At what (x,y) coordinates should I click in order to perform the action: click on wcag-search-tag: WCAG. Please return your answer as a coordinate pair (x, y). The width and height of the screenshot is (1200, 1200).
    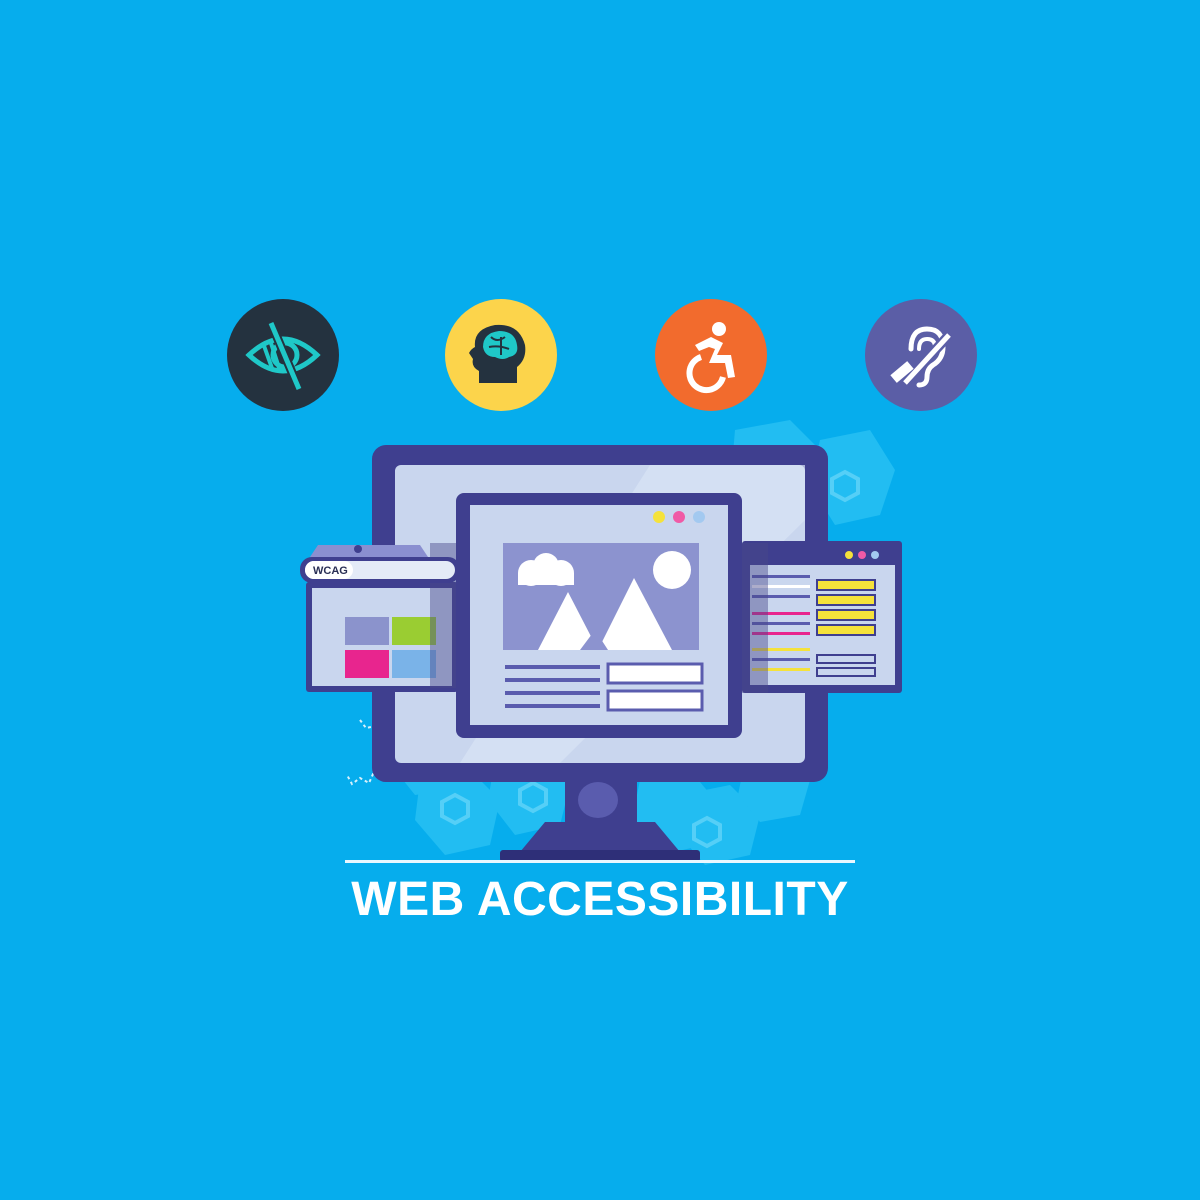
    Looking at the image, I should click on (330, 571).